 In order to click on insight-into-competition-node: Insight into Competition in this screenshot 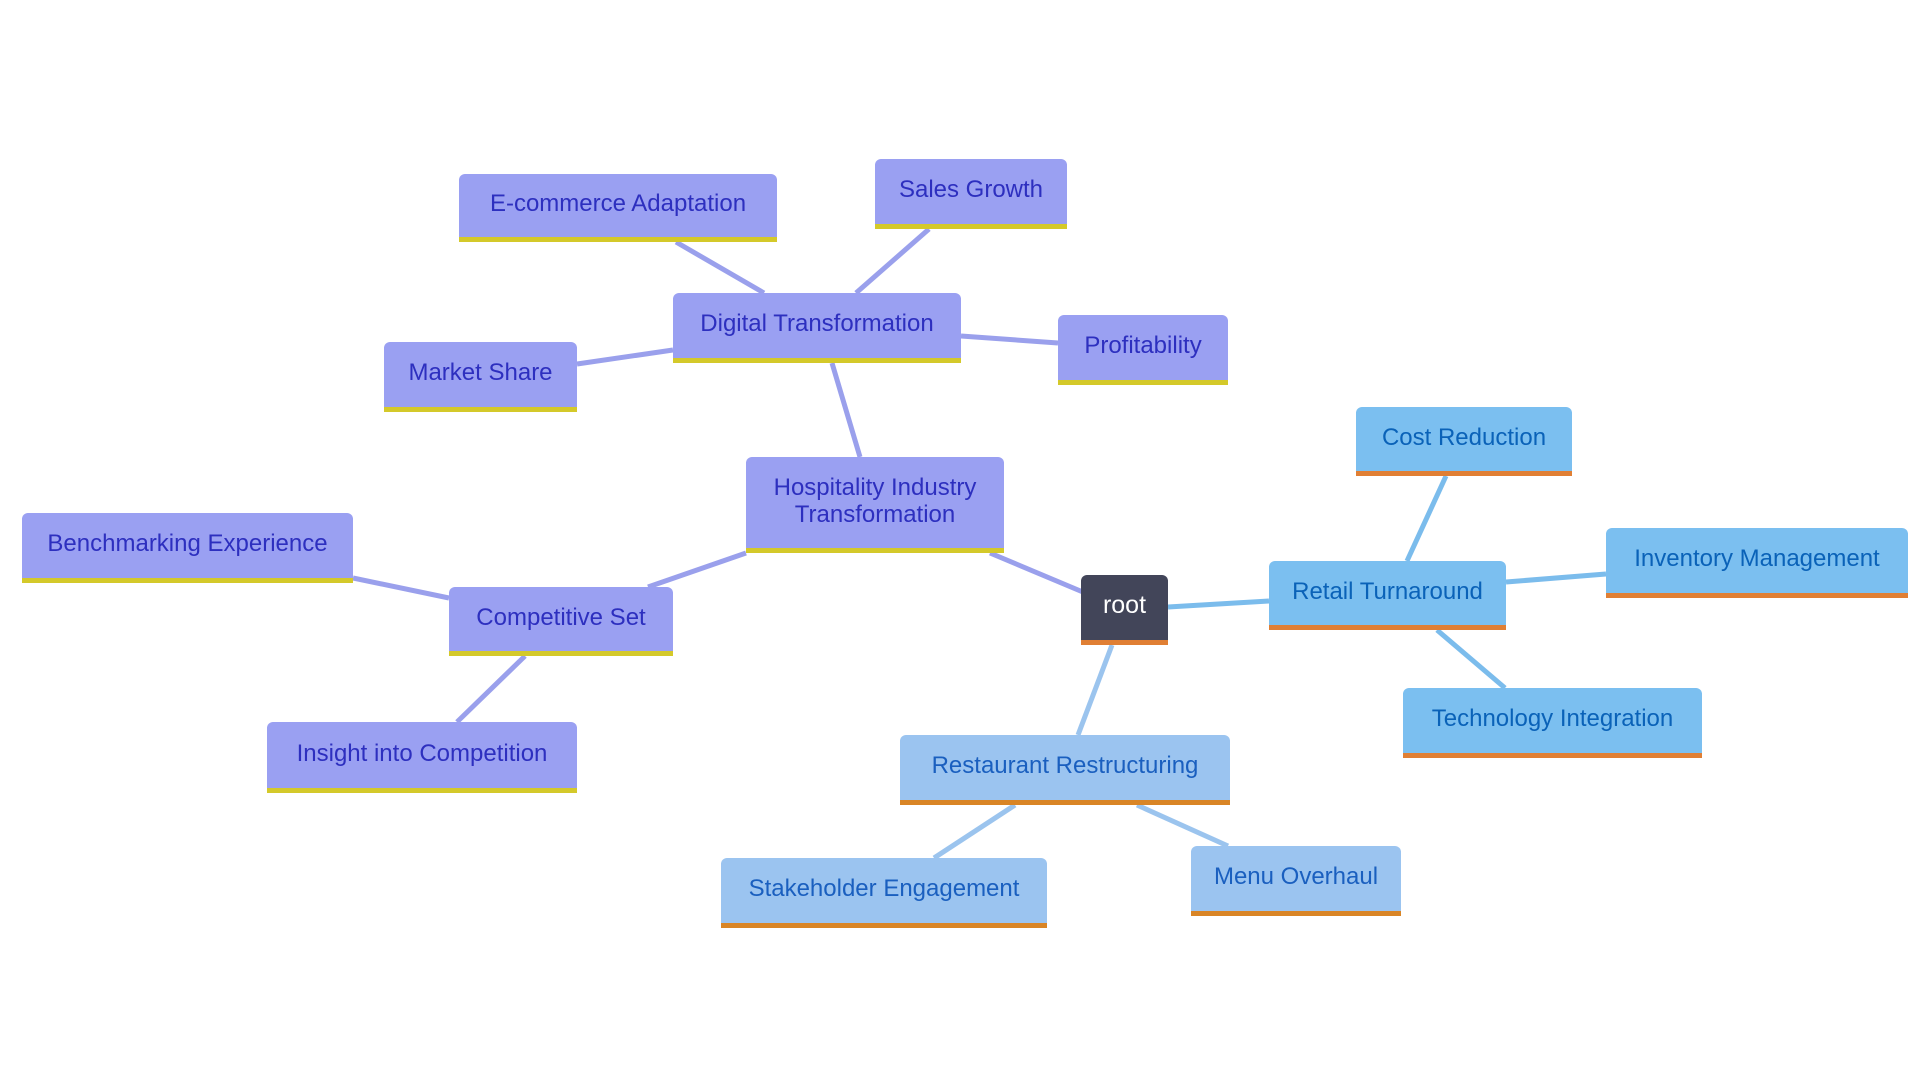, I will do `click(422, 757)`.